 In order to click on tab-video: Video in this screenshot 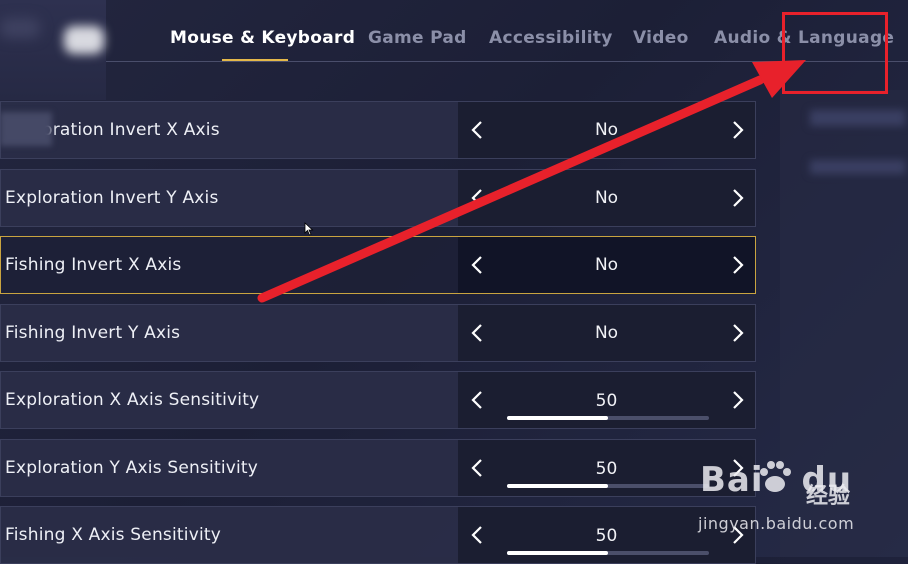, I will do `click(661, 38)`.